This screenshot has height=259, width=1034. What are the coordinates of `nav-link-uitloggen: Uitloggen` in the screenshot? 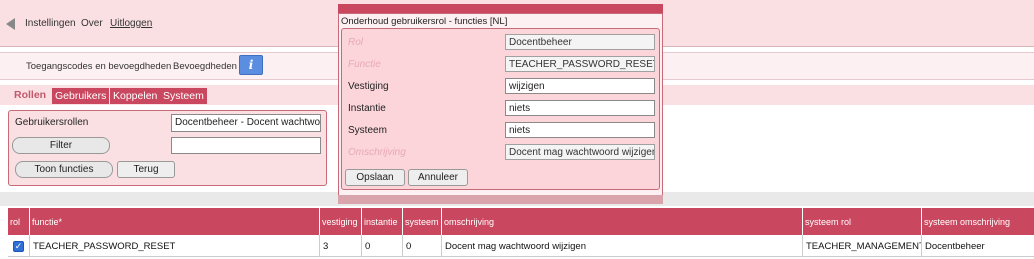 It's located at (131, 23).